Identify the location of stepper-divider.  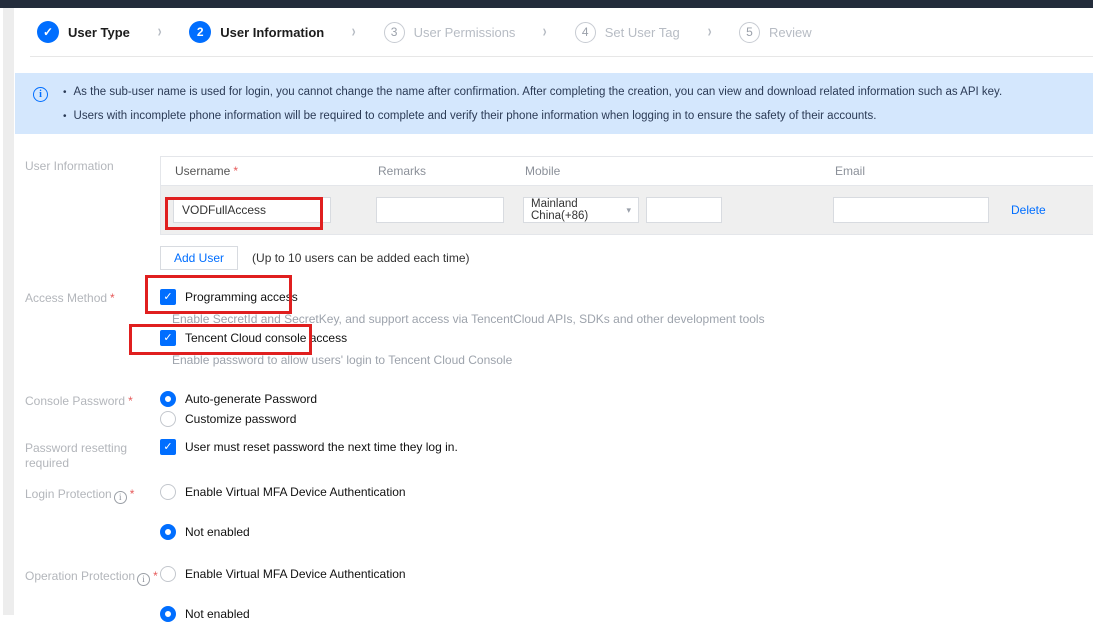
(561, 56).